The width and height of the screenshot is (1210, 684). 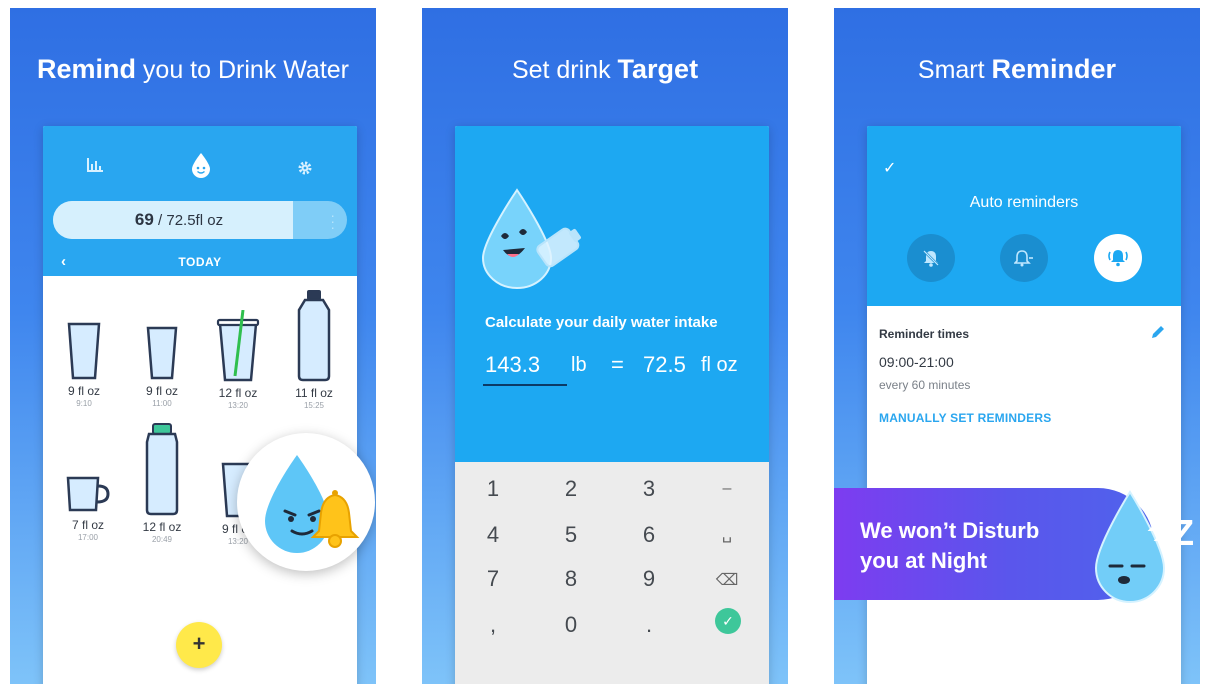 What do you see at coordinates (201, 167) in the screenshot?
I see `drop-face-icon` at bounding box center [201, 167].